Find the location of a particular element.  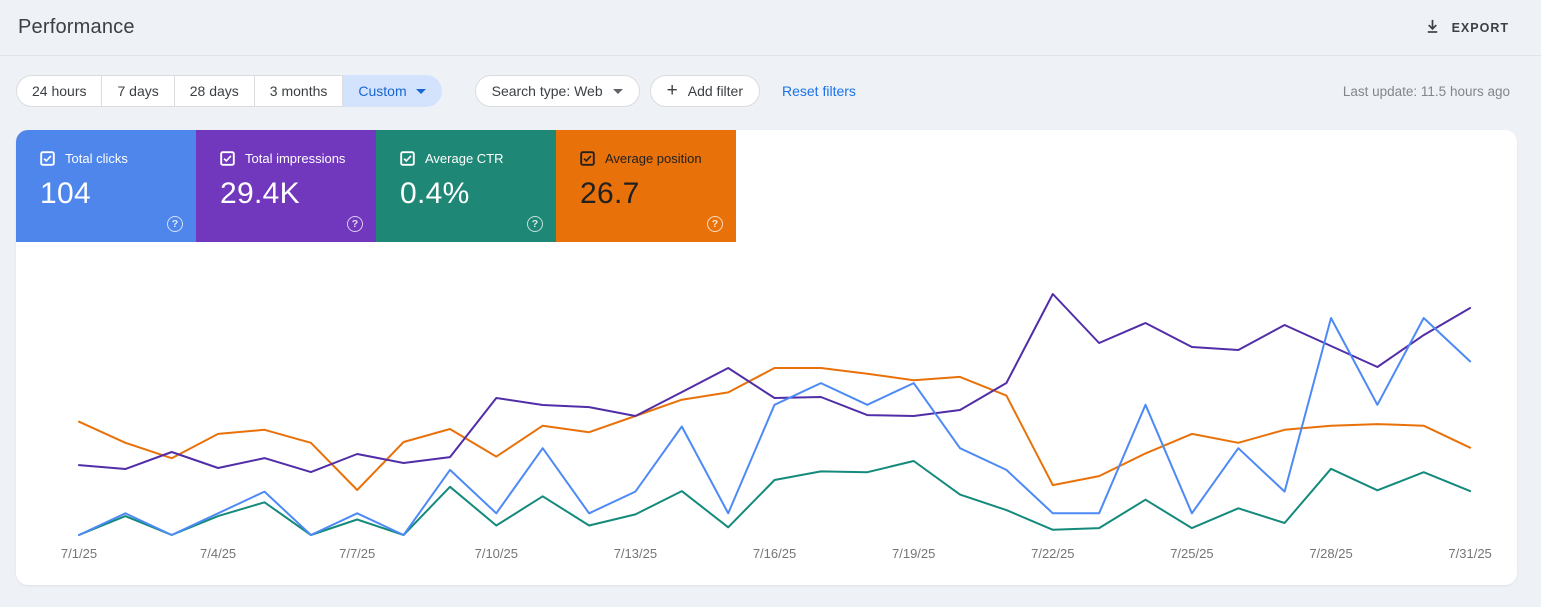

x-axis-tick-label: 7/4/25 is located at coordinates (218, 553).